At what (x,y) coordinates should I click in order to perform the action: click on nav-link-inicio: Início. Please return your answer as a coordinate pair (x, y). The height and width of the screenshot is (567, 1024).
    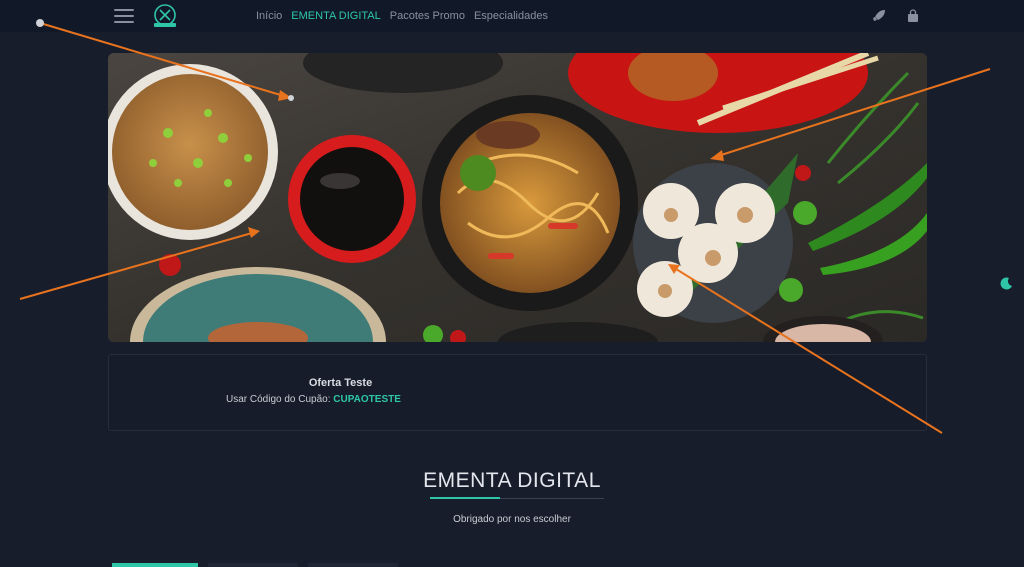
    Looking at the image, I should click on (269, 16).